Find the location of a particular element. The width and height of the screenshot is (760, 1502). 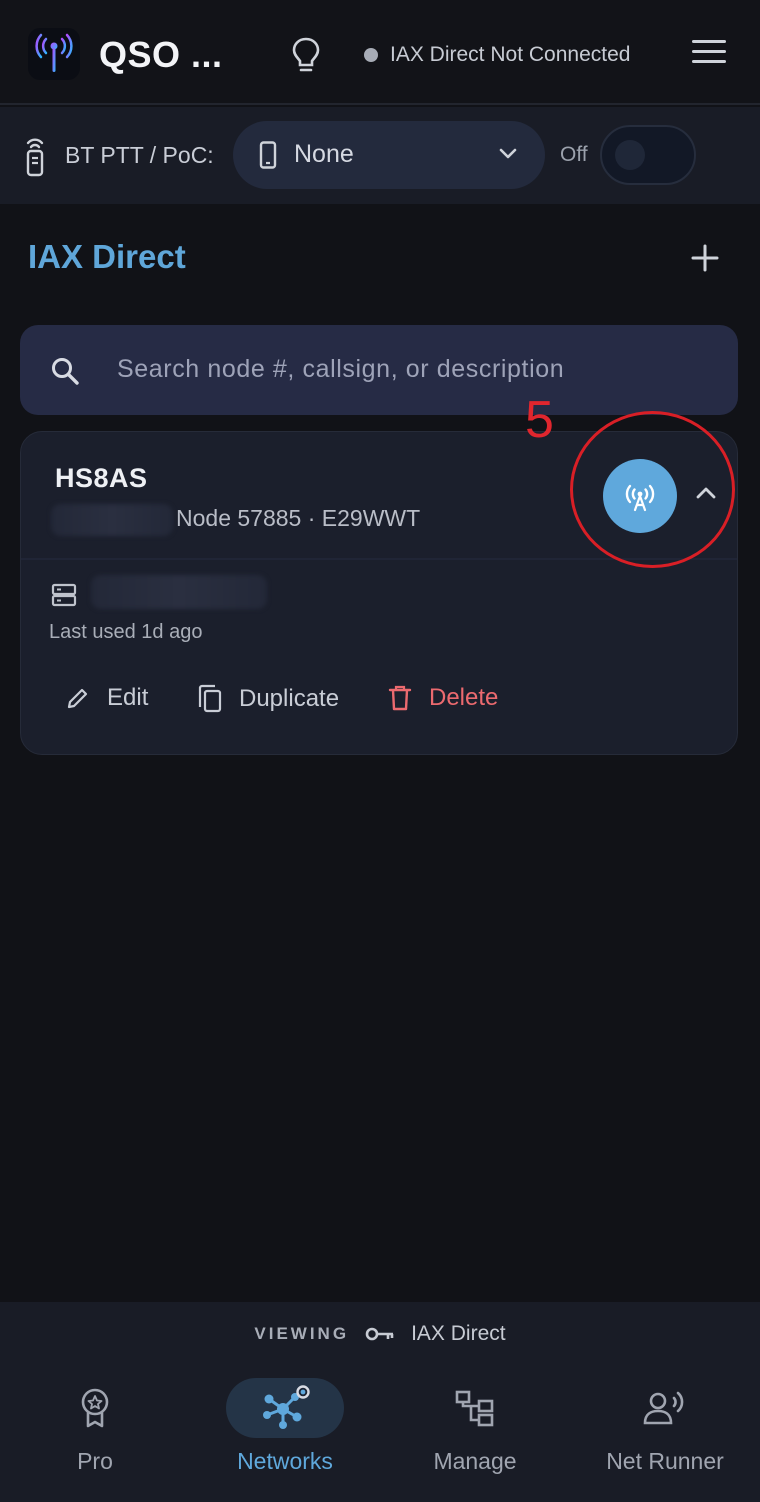

nav-networks: Networks is located at coordinates (285, 1433).